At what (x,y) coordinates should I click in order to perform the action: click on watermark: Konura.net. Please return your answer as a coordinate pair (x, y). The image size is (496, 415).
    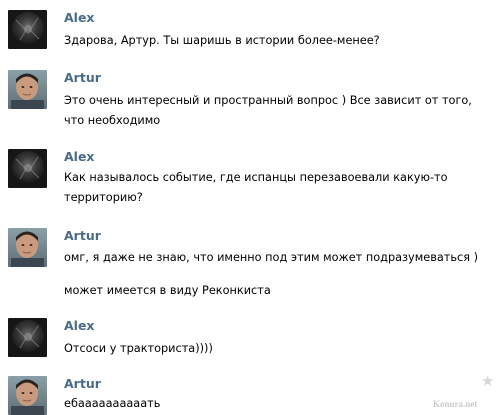
    Looking at the image, I should click on (455, 404).